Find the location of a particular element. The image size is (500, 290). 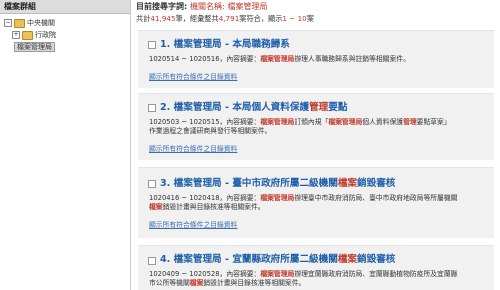

text-segment: 要點草案」 is located at coordinates (433, 122).